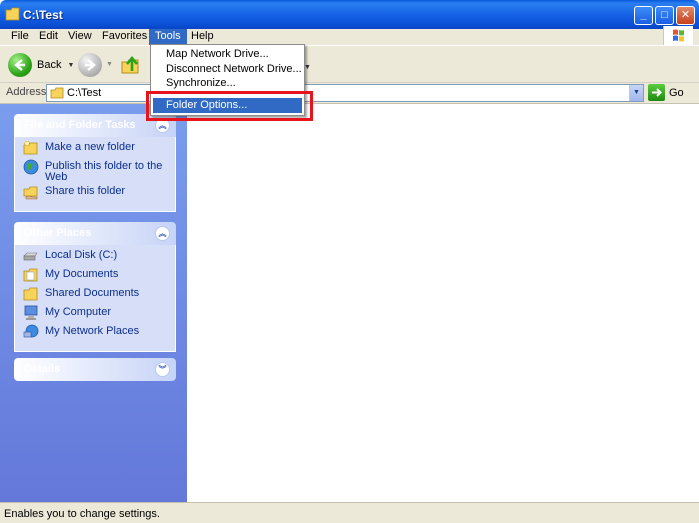 The image size is (699, 523). Describe the element at coordinates (81, 255) in the screenshot. I see `local-disk-label: Local Disk (C:)` at that location.